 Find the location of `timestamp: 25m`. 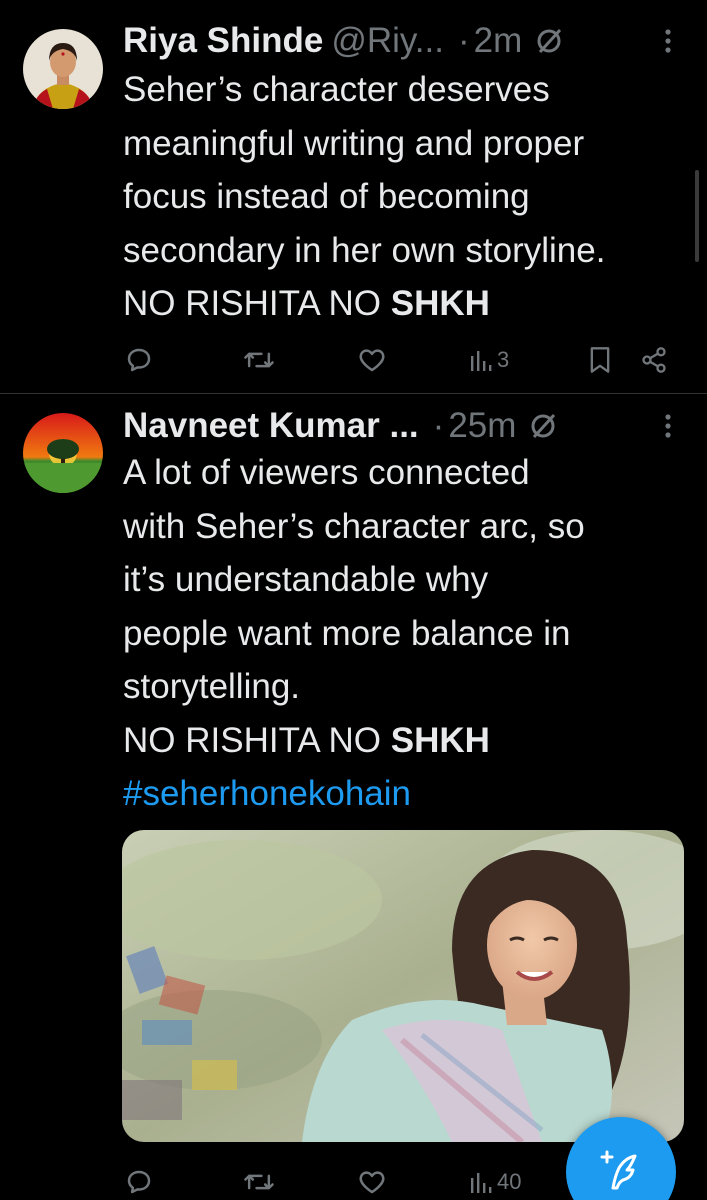

timestamp: 25m is located at coordinates (482, 426).